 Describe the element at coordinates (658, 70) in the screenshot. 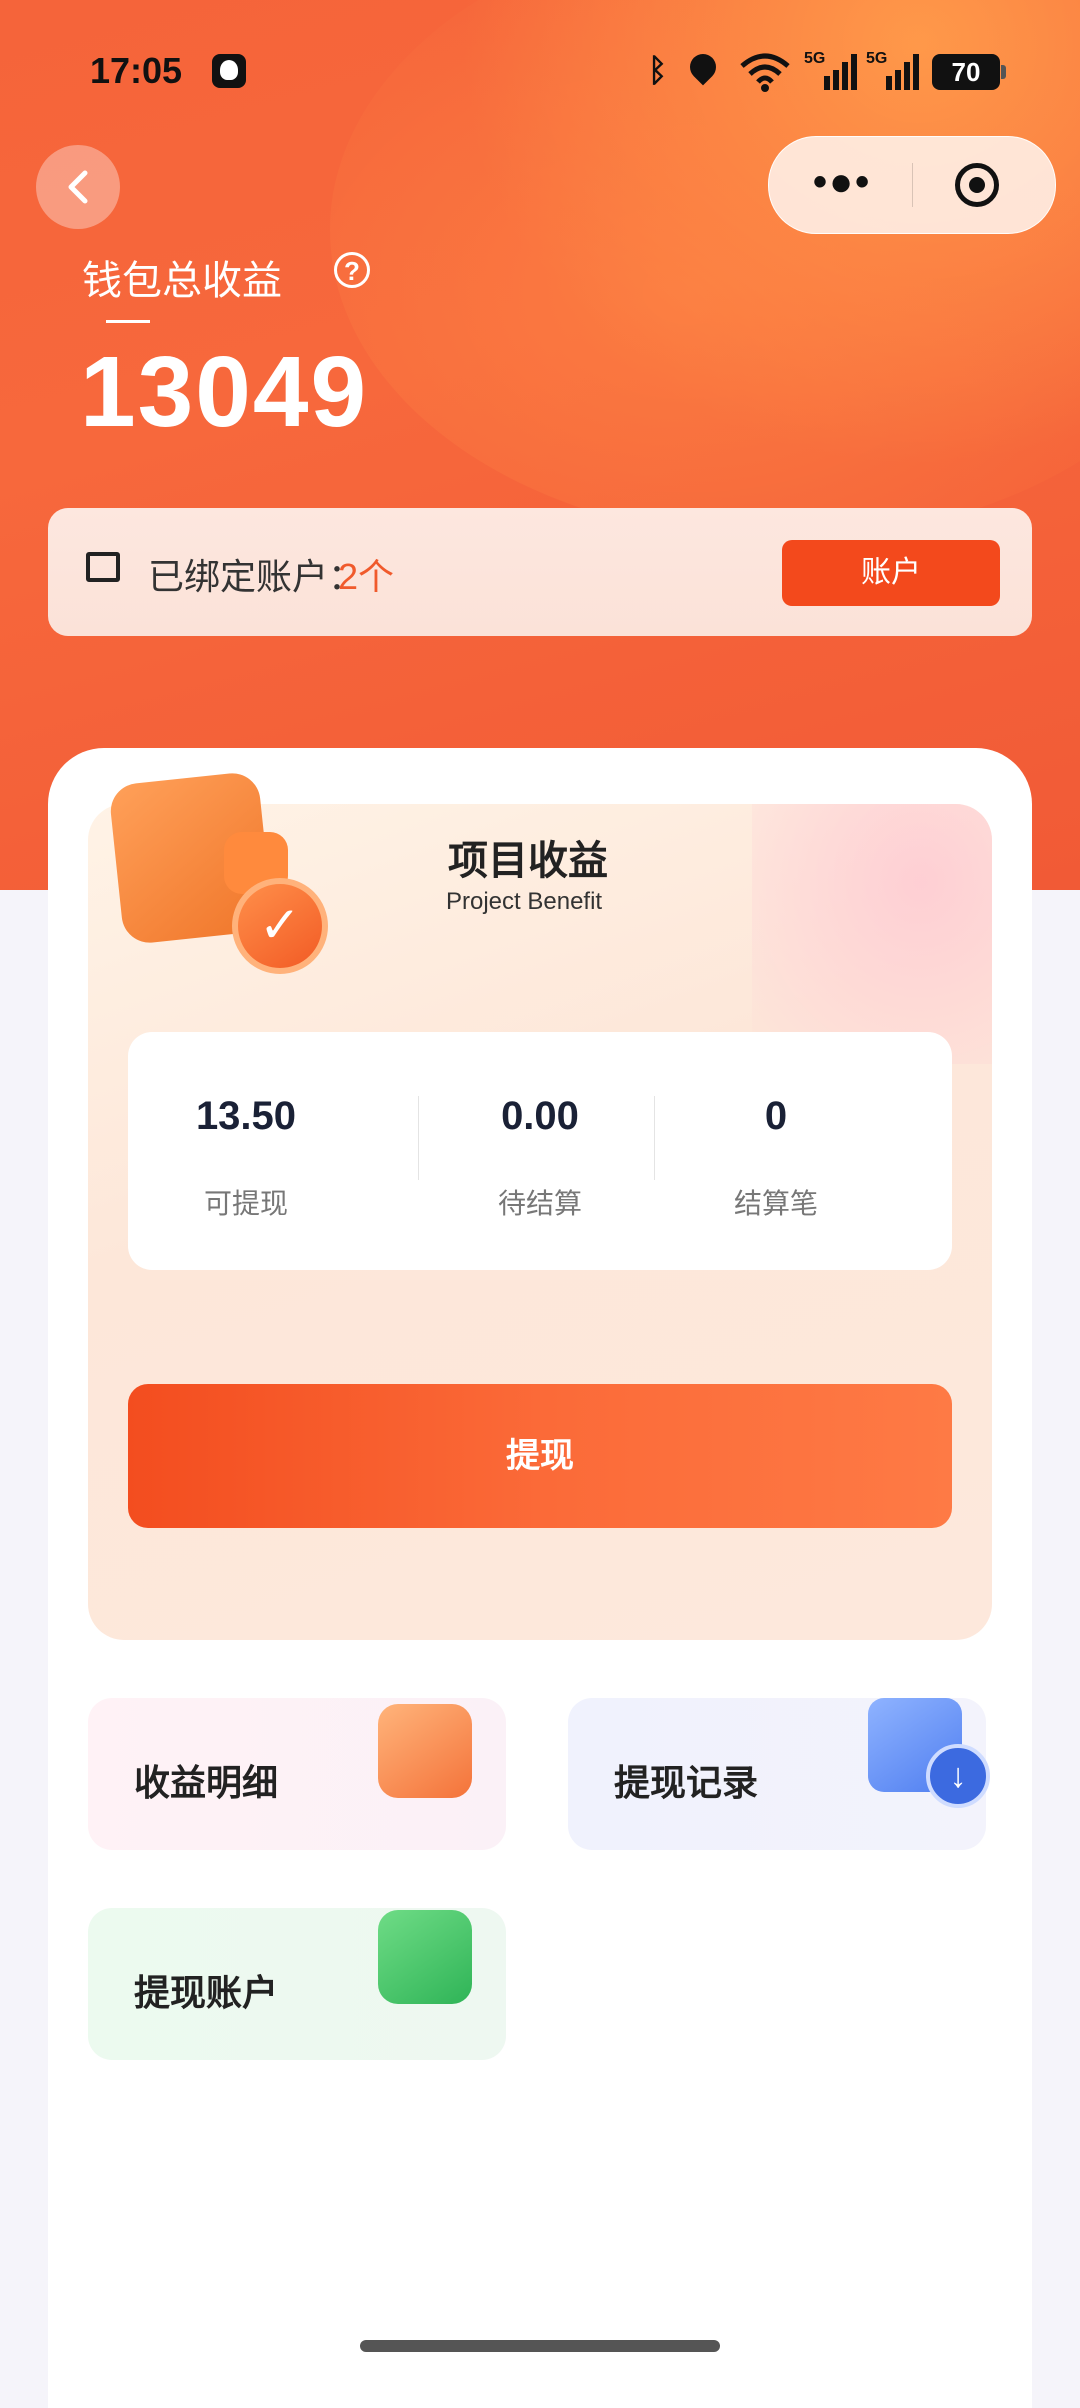

I see `bluetooth-icon: ᛒ` at that location.